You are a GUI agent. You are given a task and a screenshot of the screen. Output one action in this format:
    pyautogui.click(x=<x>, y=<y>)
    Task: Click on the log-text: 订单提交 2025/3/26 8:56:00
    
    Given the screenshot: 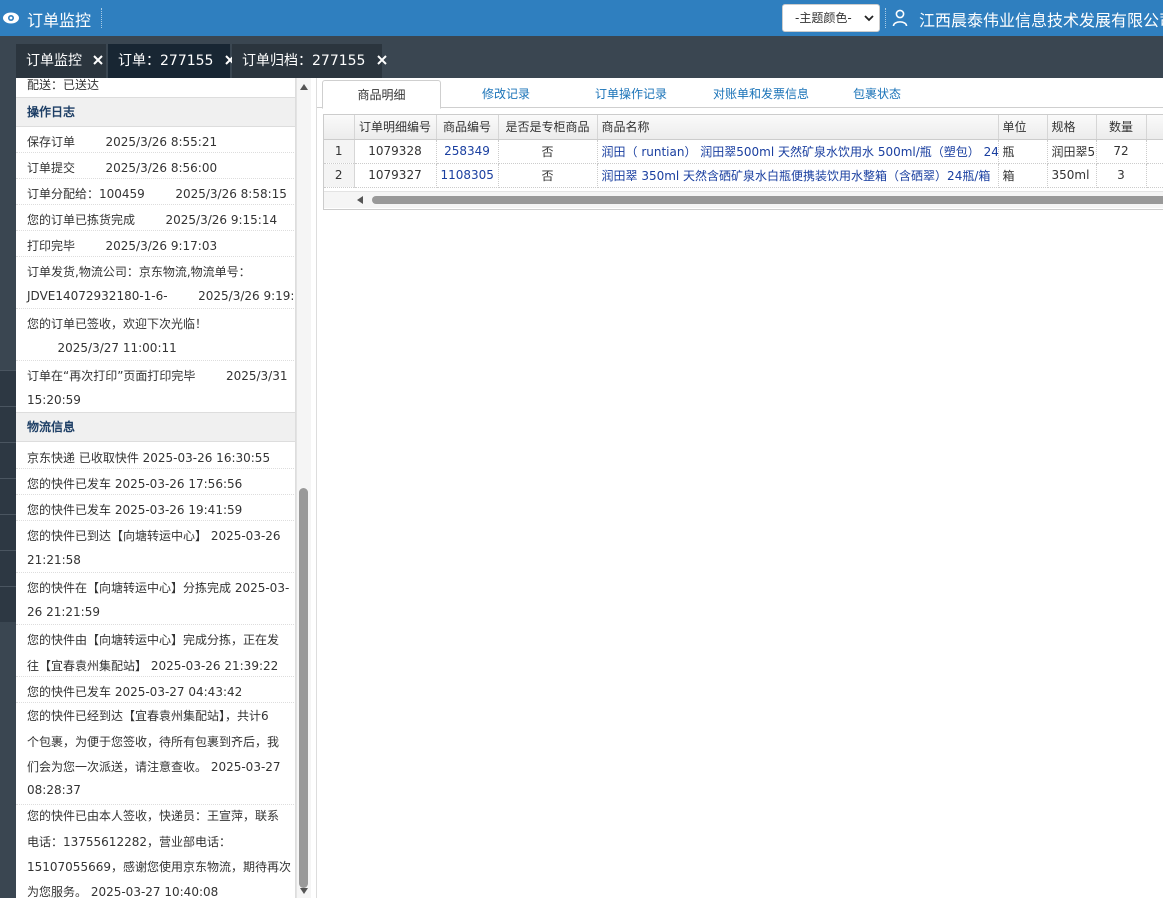 What is the action you would take?
    pyautogui.click(x=122, y=168)
    